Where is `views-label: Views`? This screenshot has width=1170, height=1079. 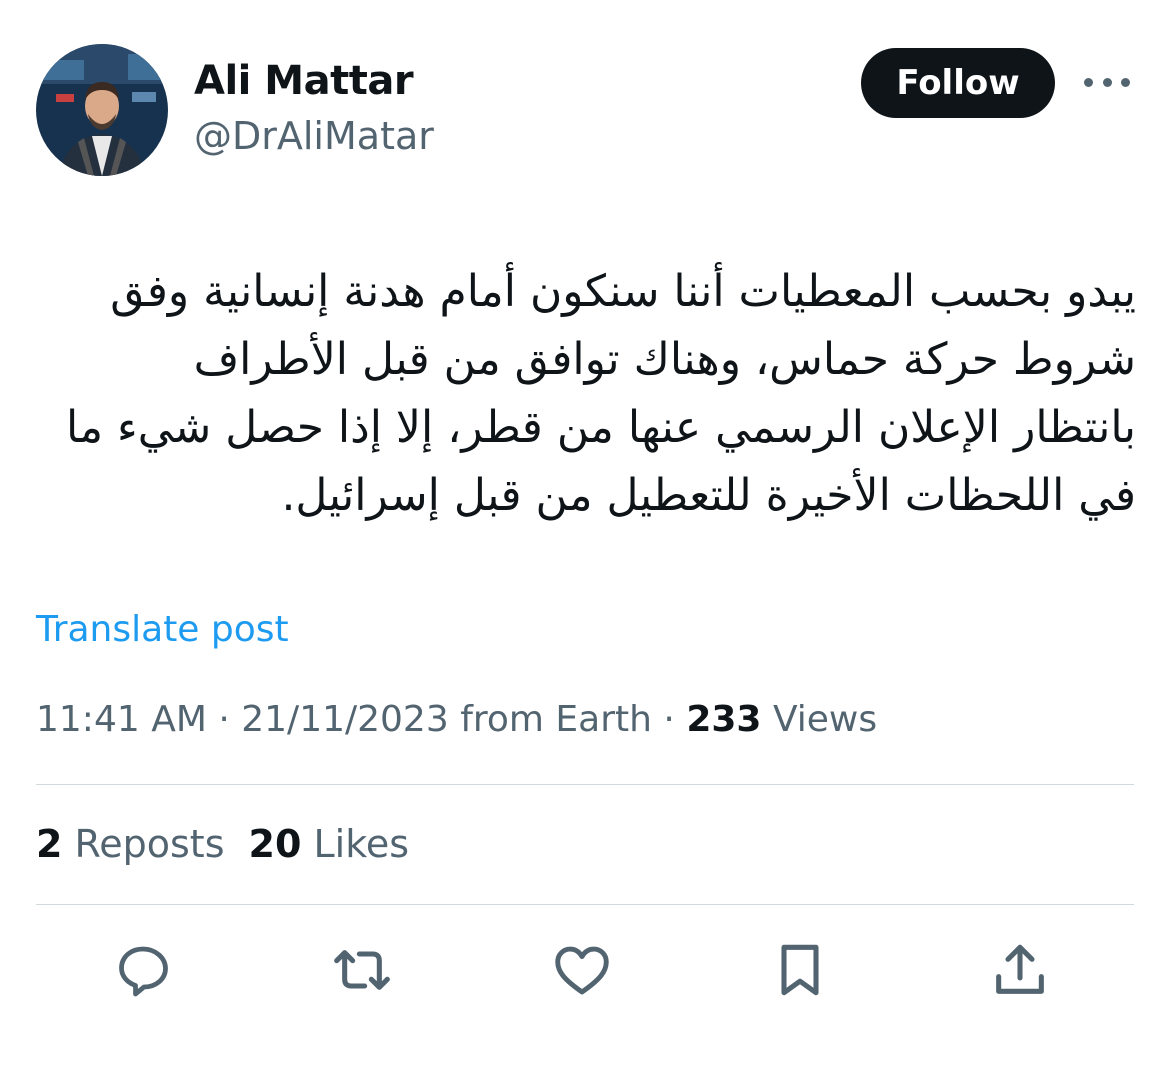 views-label: Views is located at coordinates (825, 719).